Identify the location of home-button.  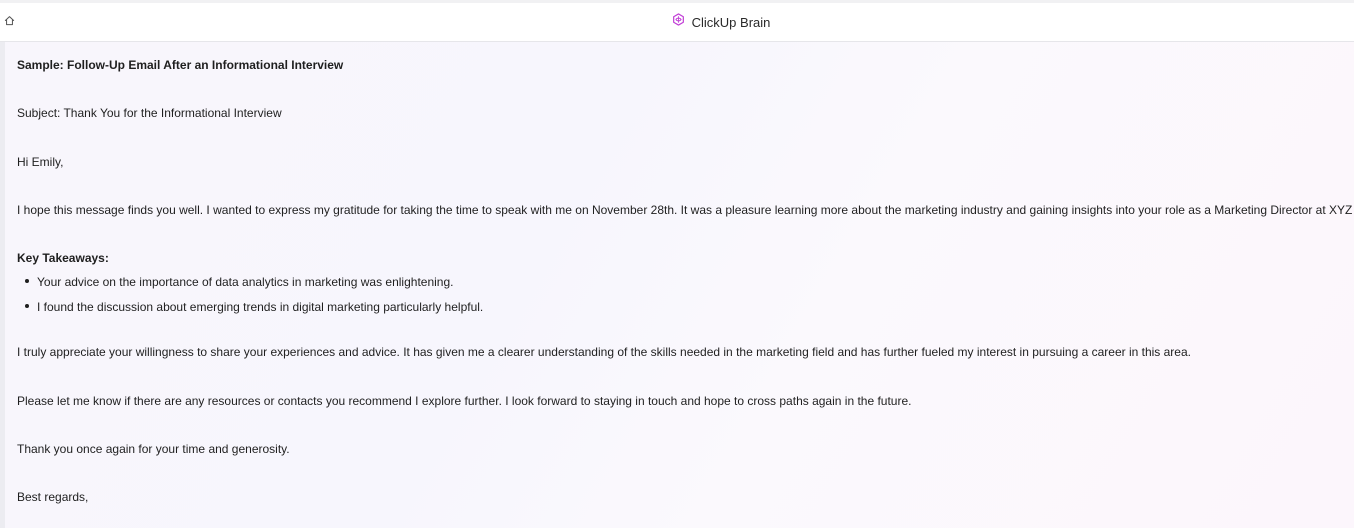
(9, 22).